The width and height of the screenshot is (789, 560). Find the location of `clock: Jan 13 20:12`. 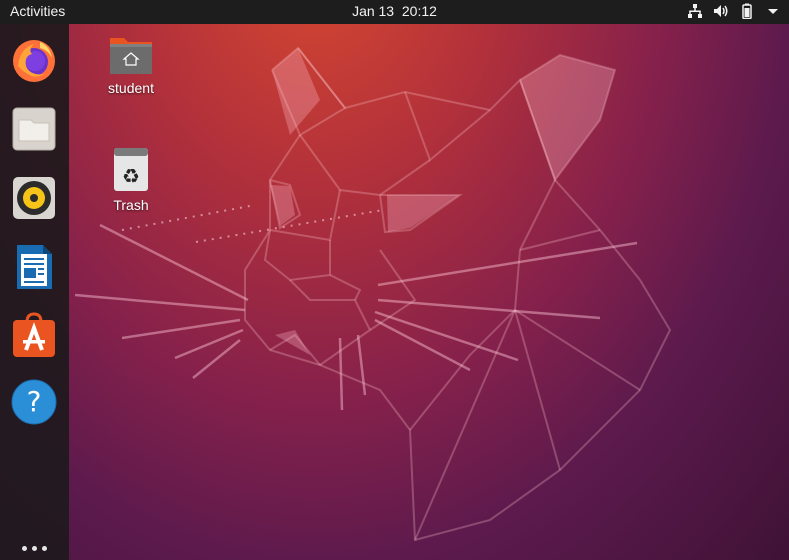

clock: Jan 13 20:12 is located at coordinates (394, 11).